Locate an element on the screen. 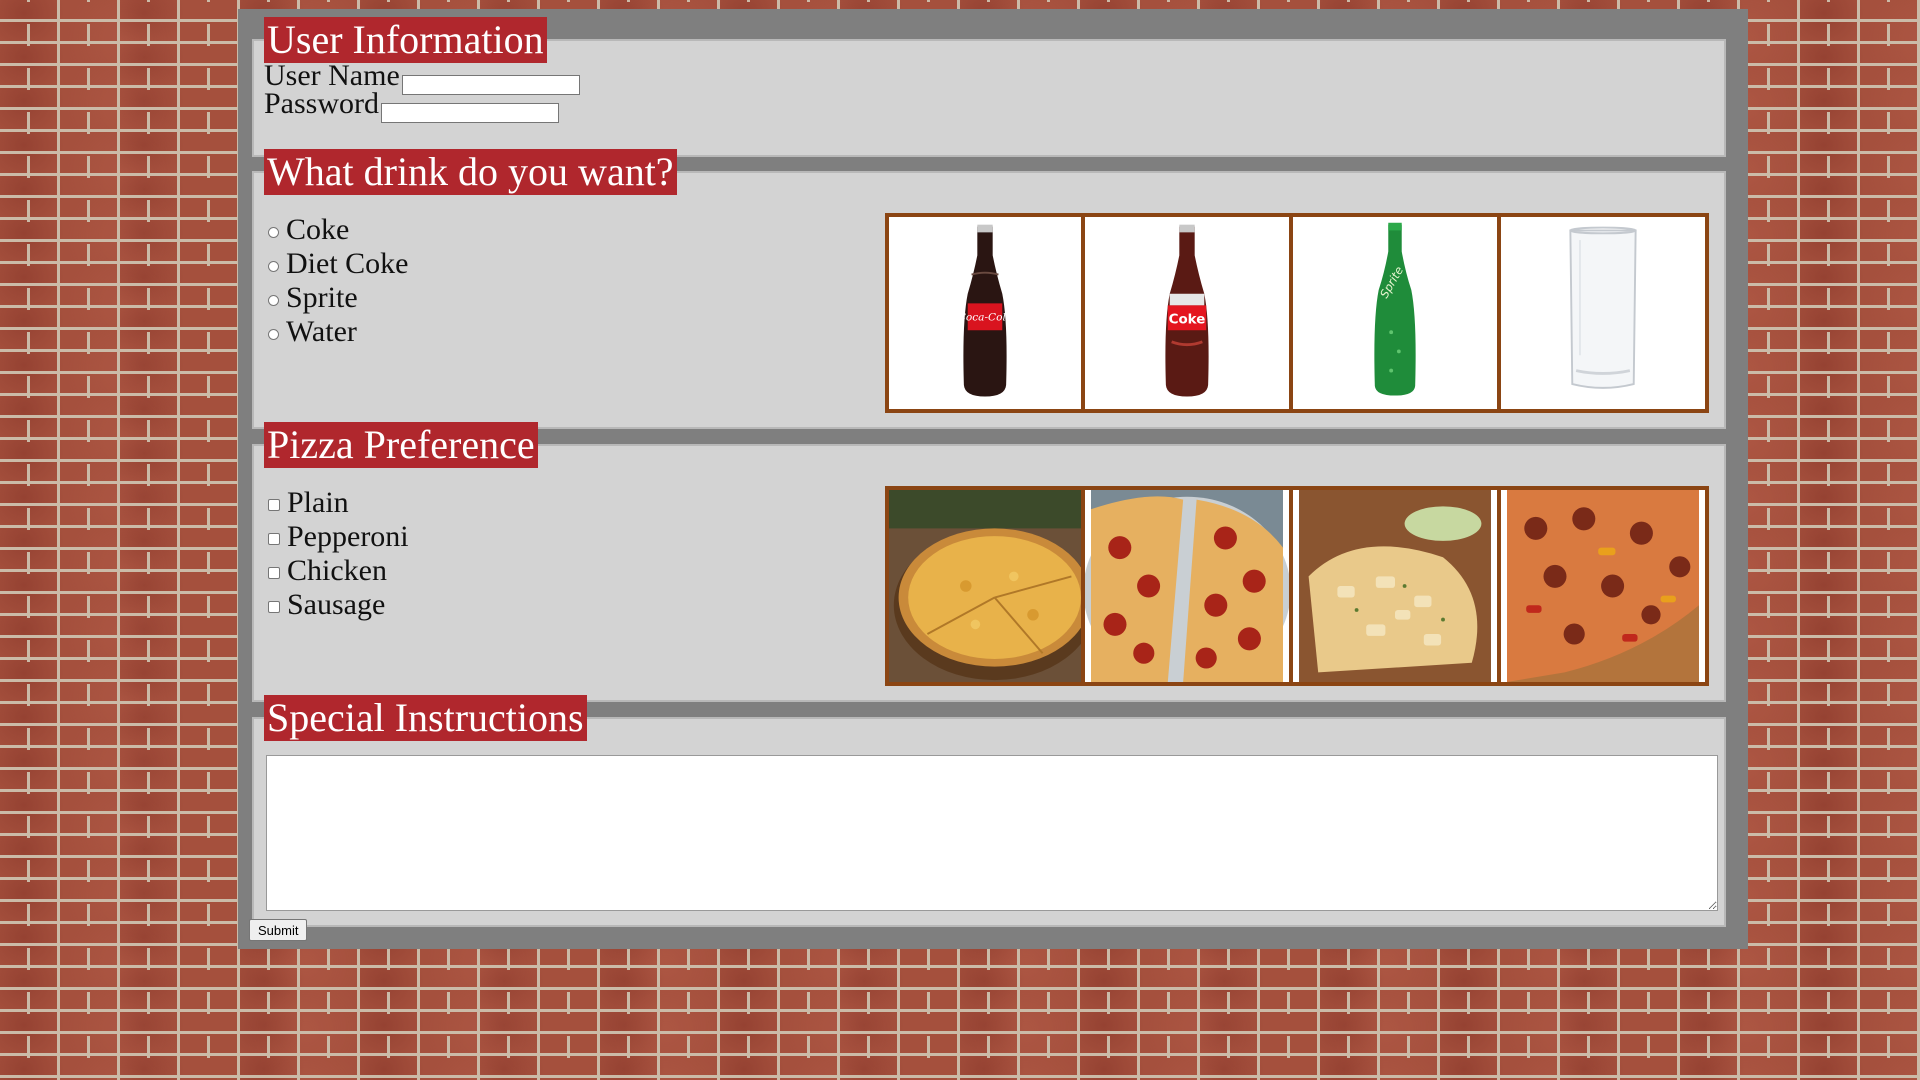 The image size is (1920, 1080). water-glass-image is located at coordinates (1603, 313).